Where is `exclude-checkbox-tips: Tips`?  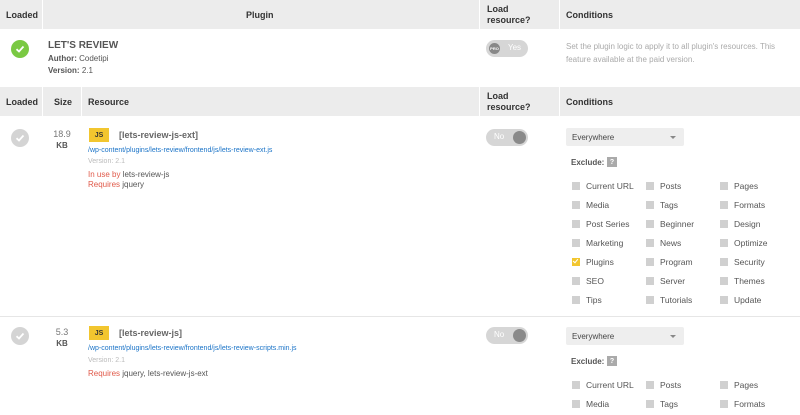 exclude-checkbox-tips: Tips is located at coordinates (587, 300).